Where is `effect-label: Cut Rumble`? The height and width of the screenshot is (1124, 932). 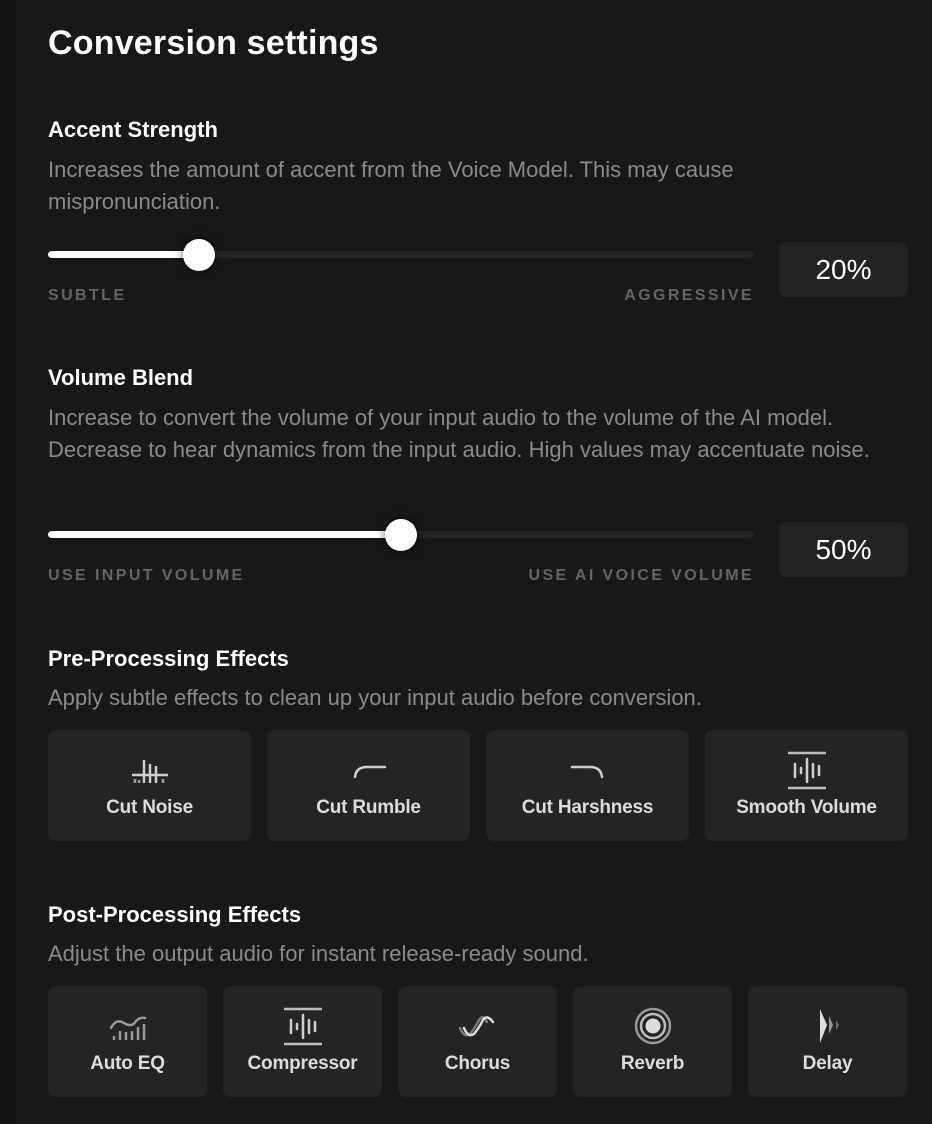 effect-label: Cut Rumble is located at coordinates (368, 807).